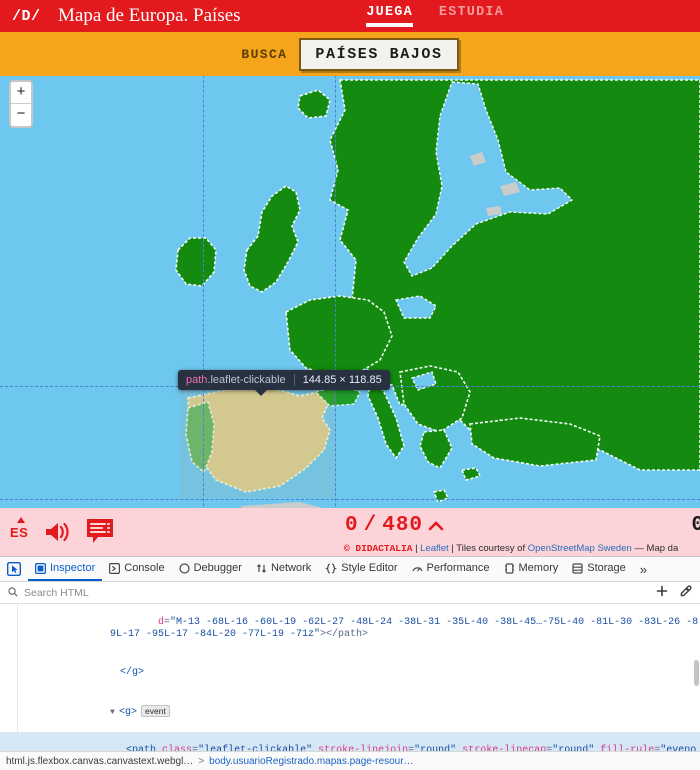 The image size is (700, 770). What do you see at coordinates (643, 569) in the screenshot?
I see `devtools-more-tabs-button: »` at bounding box center [643, 569].